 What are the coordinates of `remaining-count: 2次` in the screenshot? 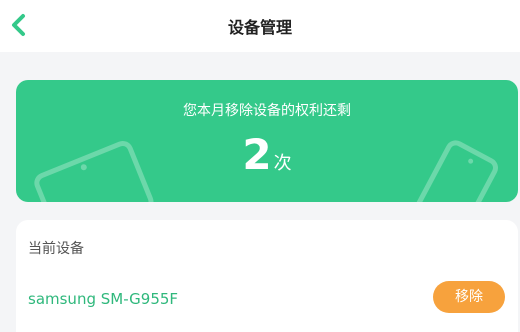 It's located at (267, 154).